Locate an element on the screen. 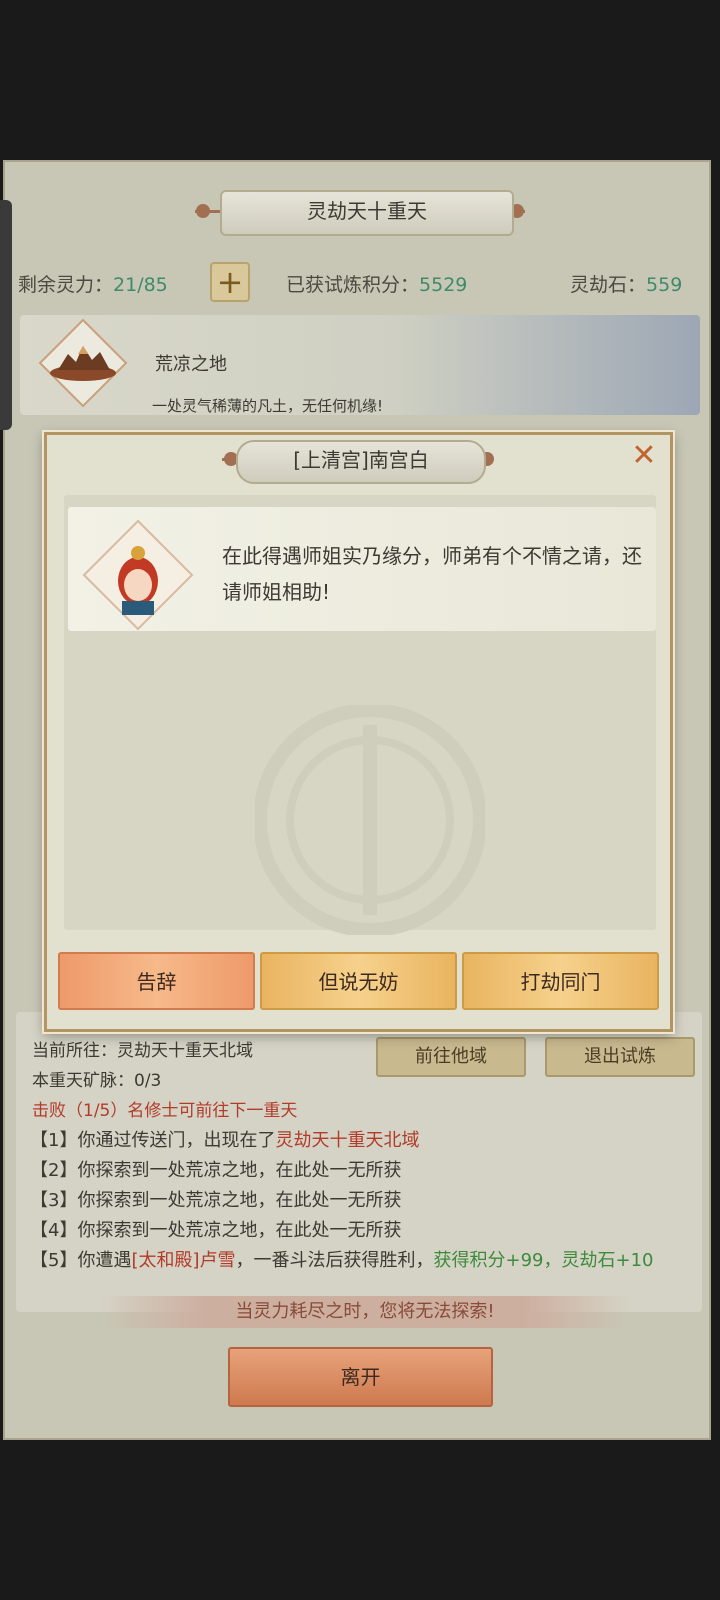 The width and height of the screenshot is (720, 1600). stone-value: 559 is located at coordinates (664, 285).